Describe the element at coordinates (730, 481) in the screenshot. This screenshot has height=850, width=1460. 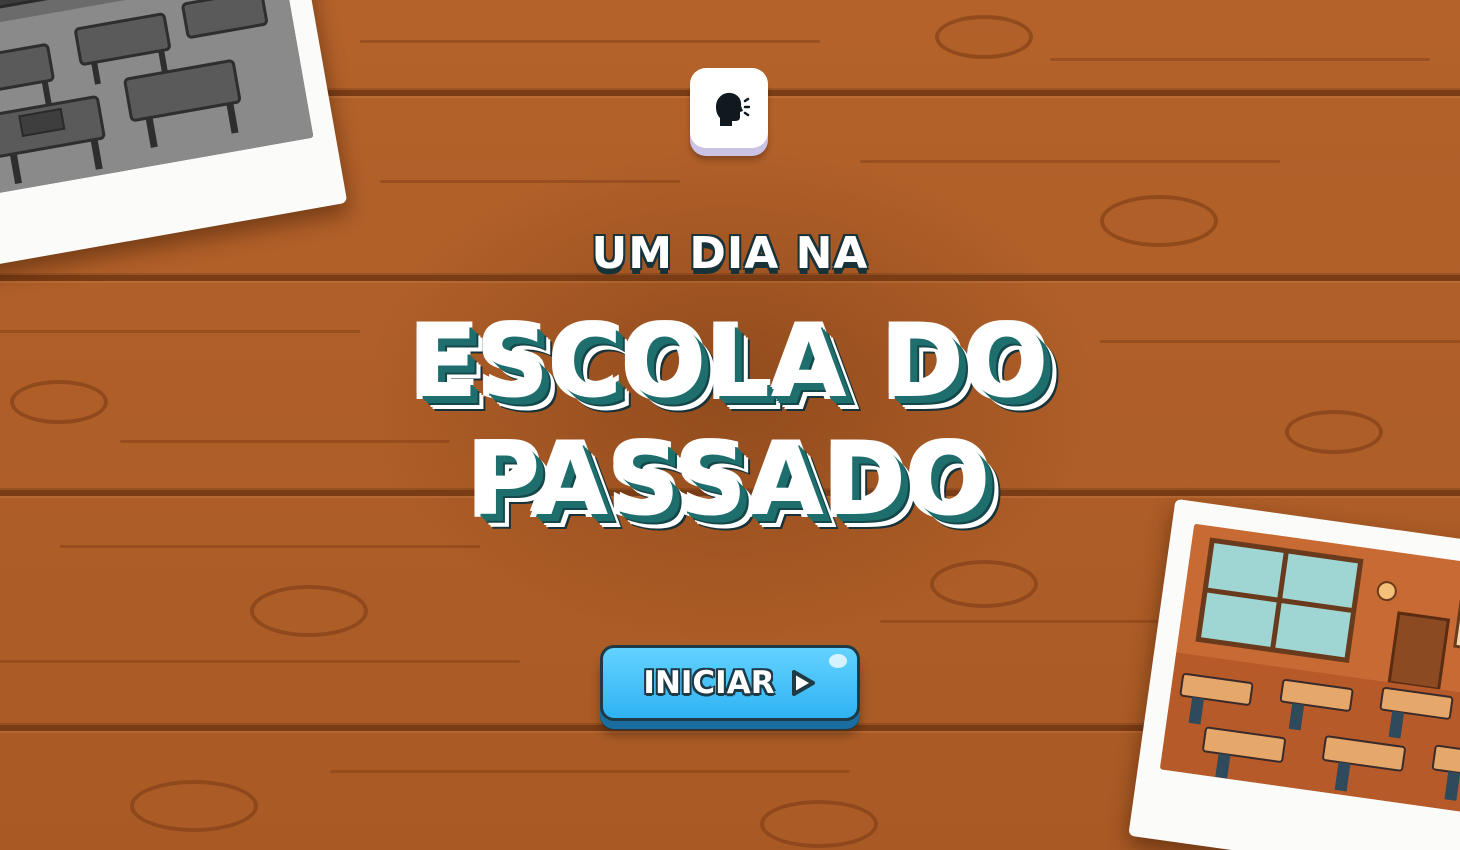
I see `title-line-big-2: PASSADO` at that location.